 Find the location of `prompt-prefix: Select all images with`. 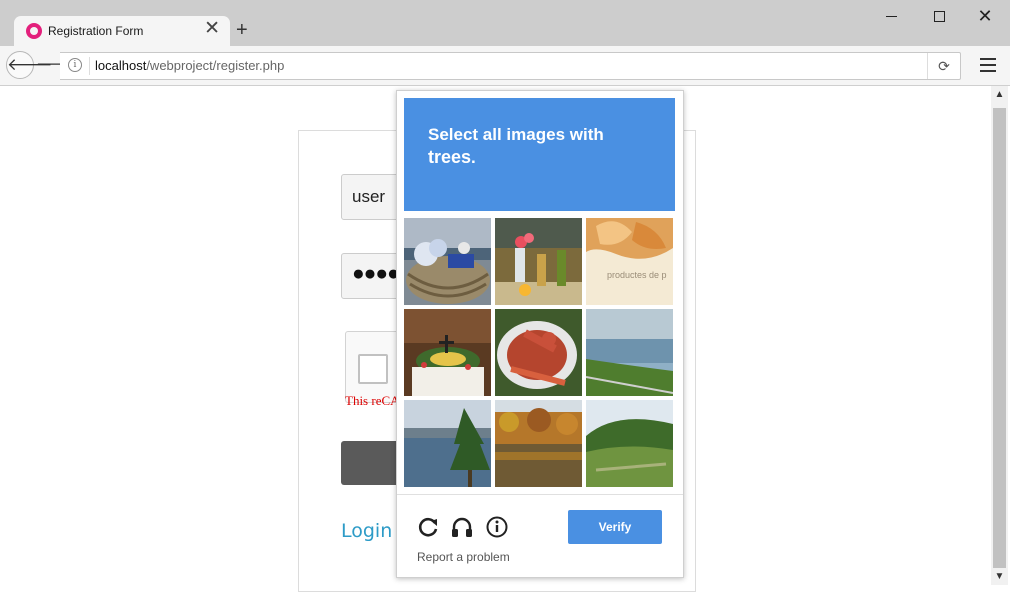

prompt-prefix: Select all images with is located at coordinates (516, 134).